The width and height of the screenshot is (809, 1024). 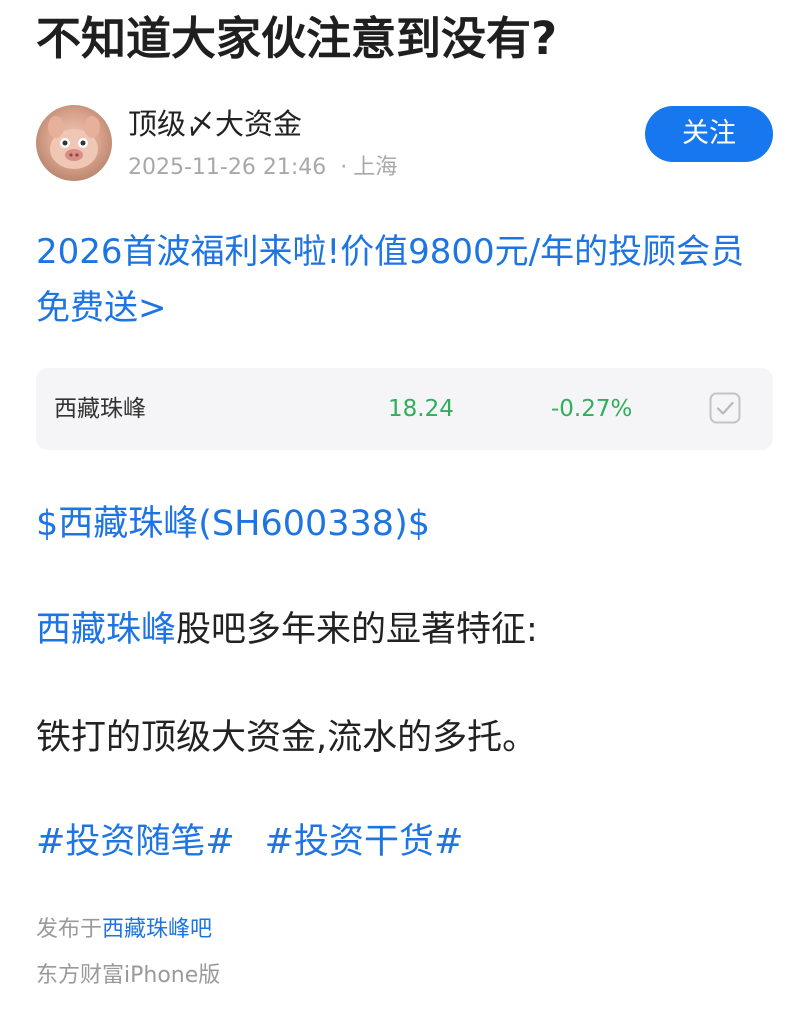 What do you see at coordinates (227, 167) in the screenshot?
I see `post-date: 2025-11-26 21:46` at bounding box center [227, 167].